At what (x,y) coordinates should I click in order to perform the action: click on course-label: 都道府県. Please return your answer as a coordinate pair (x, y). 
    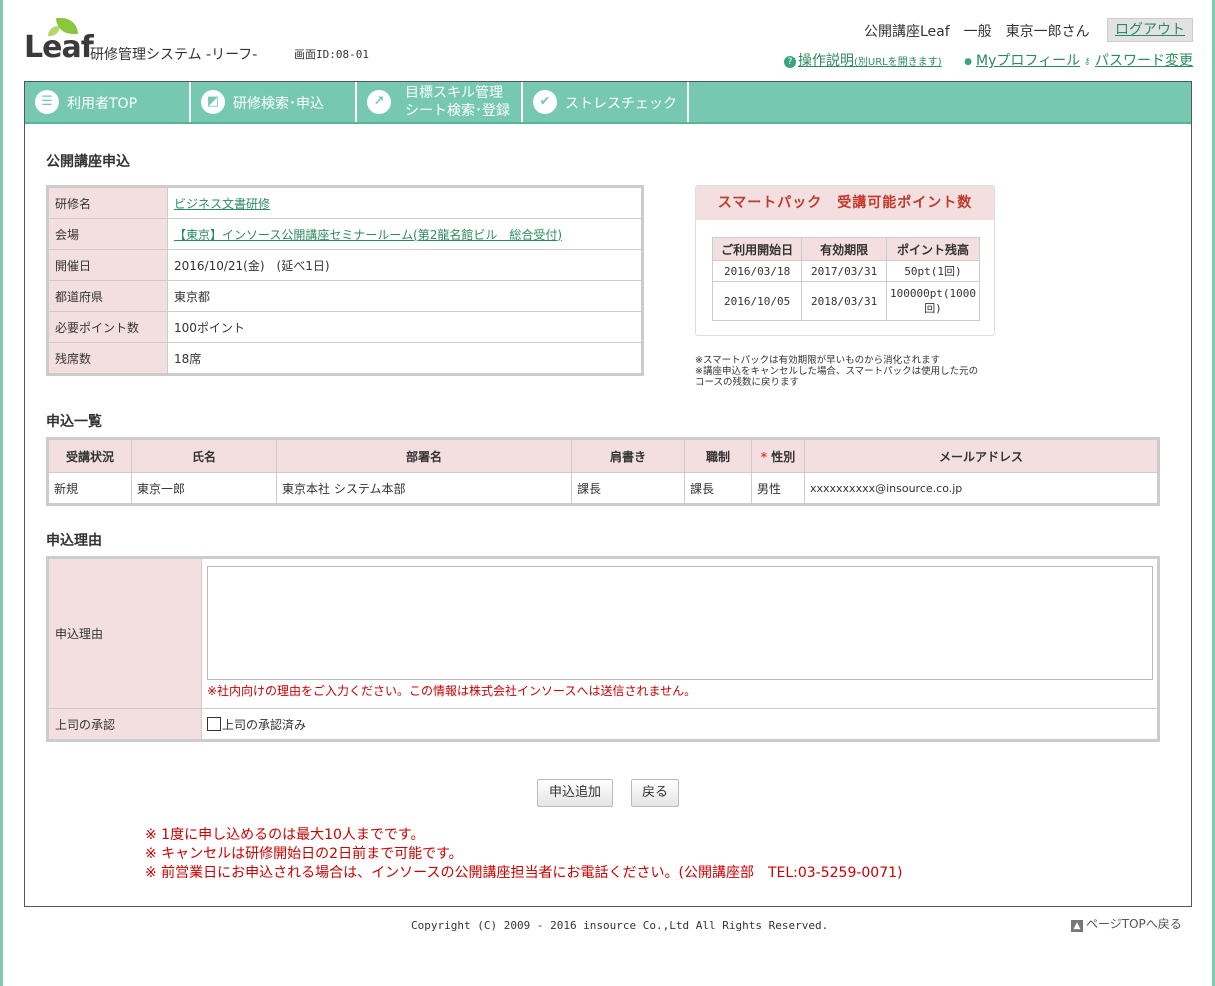
    Looking at the image, I should click on (107, 296).